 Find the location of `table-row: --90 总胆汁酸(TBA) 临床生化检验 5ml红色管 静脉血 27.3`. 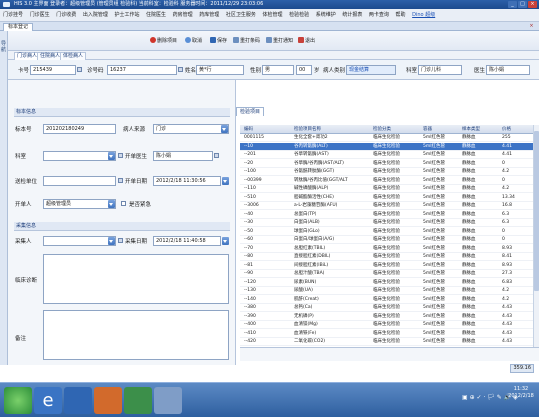

table-row: --90 总胆汁酸(TBA) 临床生化检验 5ml红色管 静脉血 27.3 is located at coordinates (386, 274).